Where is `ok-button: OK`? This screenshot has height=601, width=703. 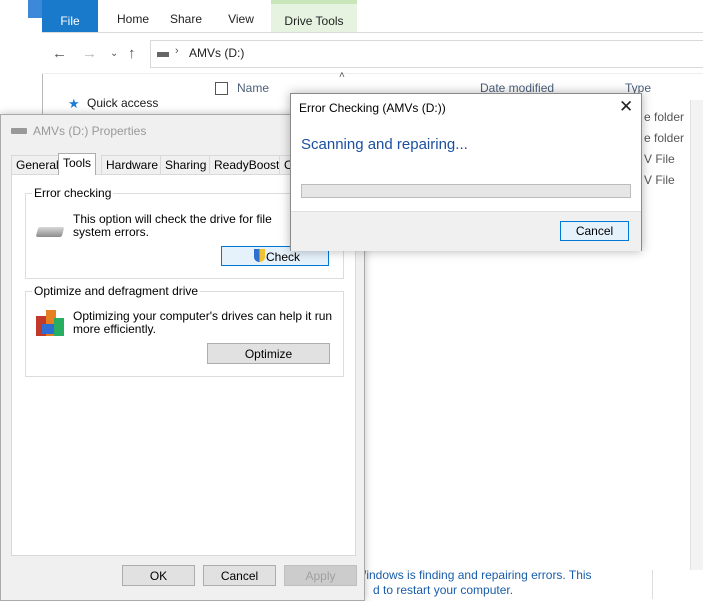 ok-button: OK is located at coordinates (158, 575).